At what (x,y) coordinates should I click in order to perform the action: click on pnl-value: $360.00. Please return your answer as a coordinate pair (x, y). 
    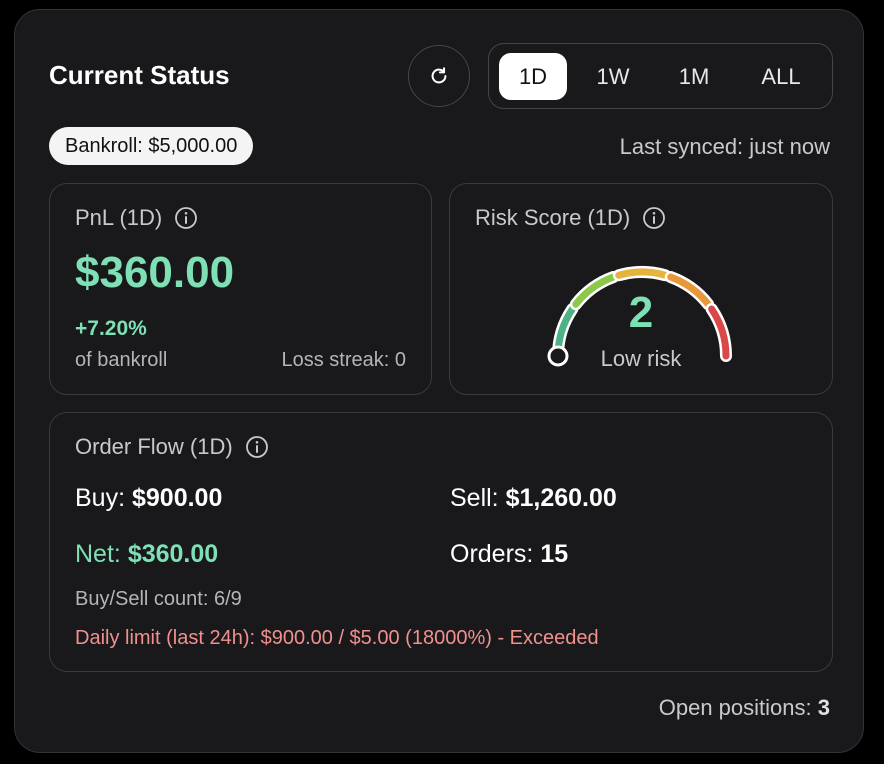
    Looking at the image, I should click on (155, 272).